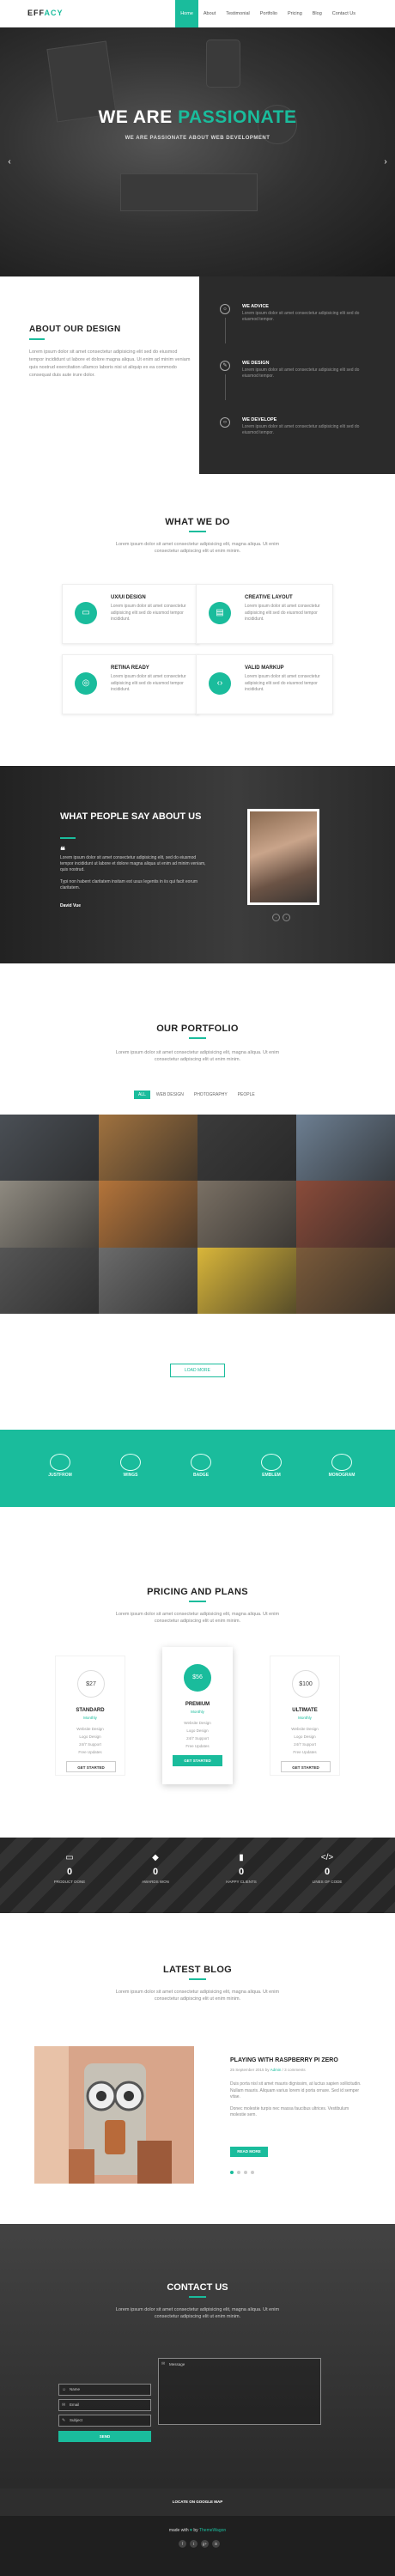 Image resolution: width=395 pixels, height=2576 pixels. What do you see at coordinates (211, 1095) in the screenshot?
I see `filter-photography: PHOTOGRAPHY` at bounding box center [211, 1095].